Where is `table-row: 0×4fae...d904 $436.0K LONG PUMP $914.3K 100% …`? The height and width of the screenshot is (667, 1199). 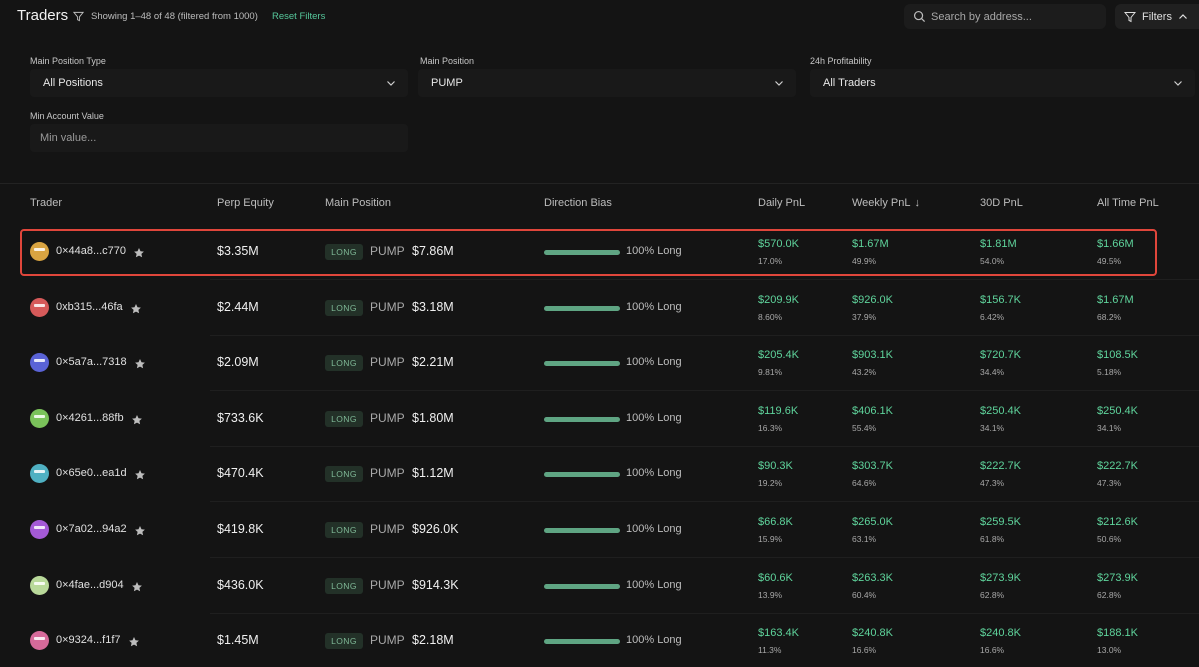
table-row: 0×4fae...d904 $436.0K LONG PUMP $914.3K 100% … is located at coordinates (599, 586).